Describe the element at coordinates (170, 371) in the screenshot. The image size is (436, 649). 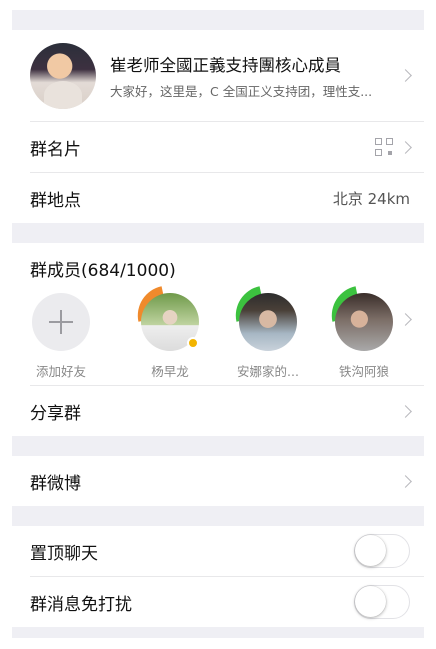
I see `member-name: 杨早龙` at that location.